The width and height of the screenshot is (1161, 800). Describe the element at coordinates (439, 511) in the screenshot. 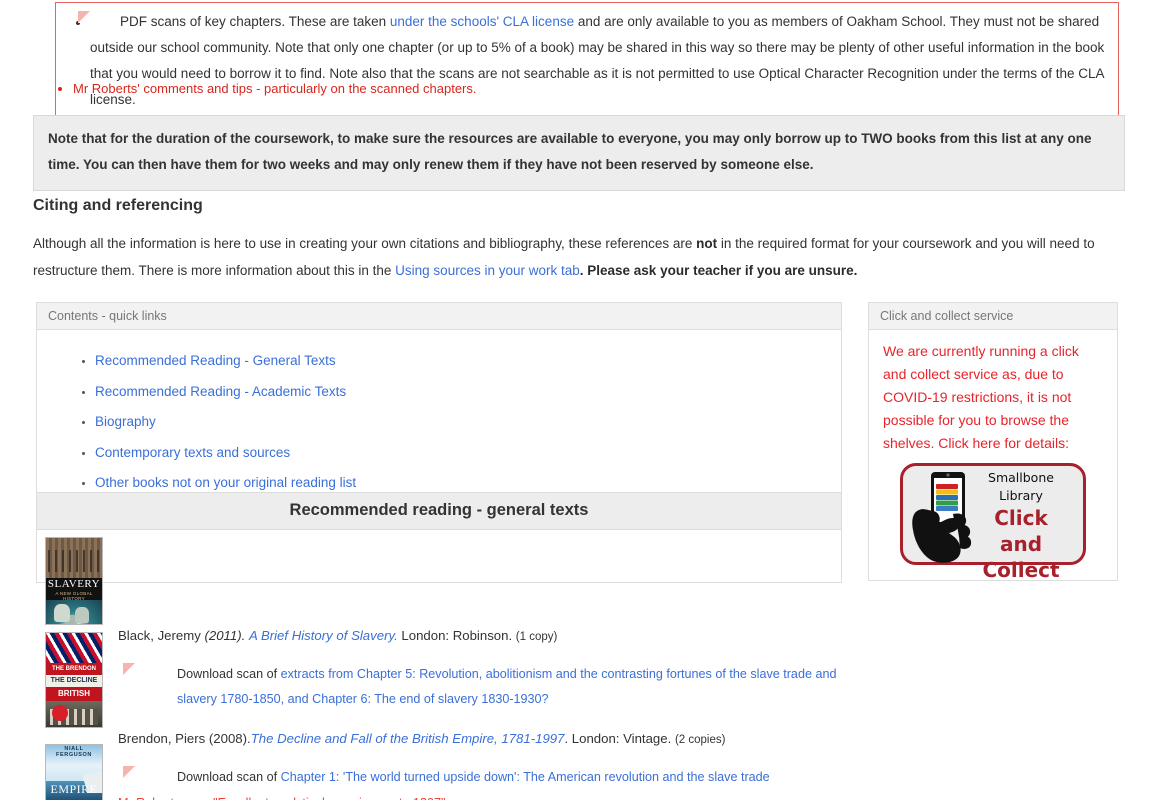

I see `recommended-reading-header: Recommended reading - general texts` at that location.